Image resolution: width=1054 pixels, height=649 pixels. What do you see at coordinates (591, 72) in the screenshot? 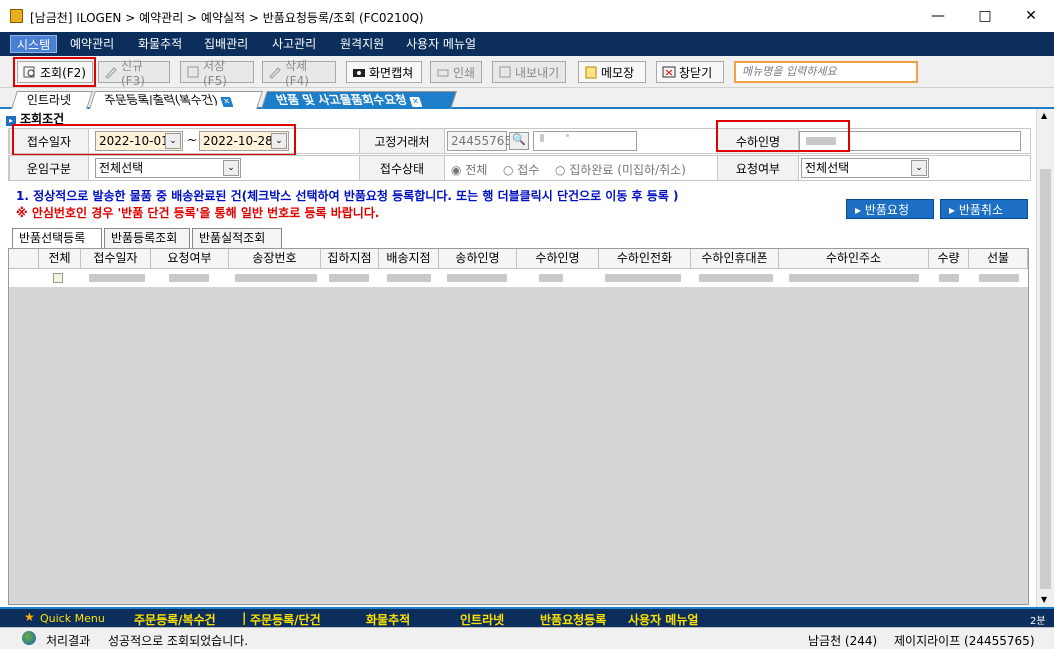
I see `memo-icon` at bounding box center [591, 72].